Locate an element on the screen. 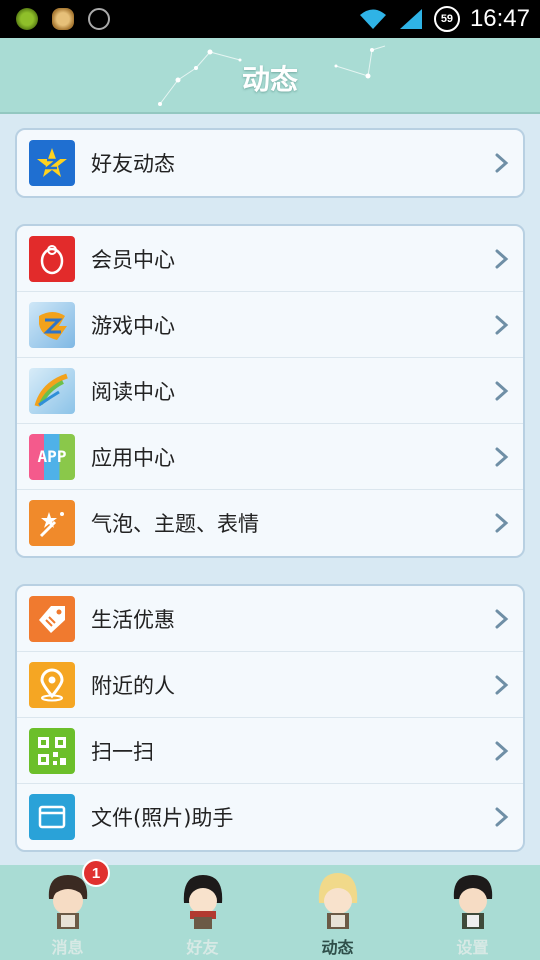 The height and width of the screenshot is (960, 540). menu-item-file-photo-assistant: 文件(照片)助手 is located at coordinates (270, 817).